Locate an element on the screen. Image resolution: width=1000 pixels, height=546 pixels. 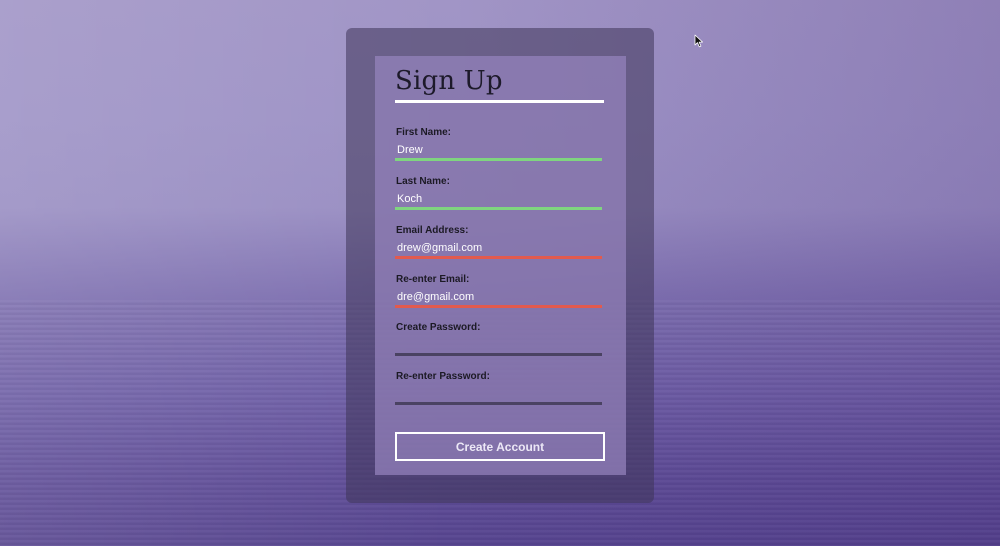
confirm-password-label: Re-enter Password: is located at coordinates (443, 376).